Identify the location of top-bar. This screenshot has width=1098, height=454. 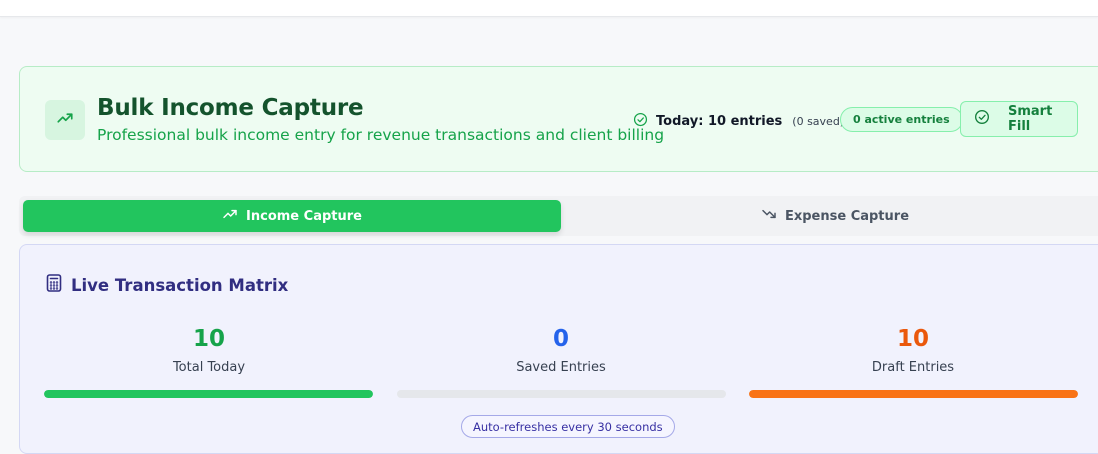
(549, 8).